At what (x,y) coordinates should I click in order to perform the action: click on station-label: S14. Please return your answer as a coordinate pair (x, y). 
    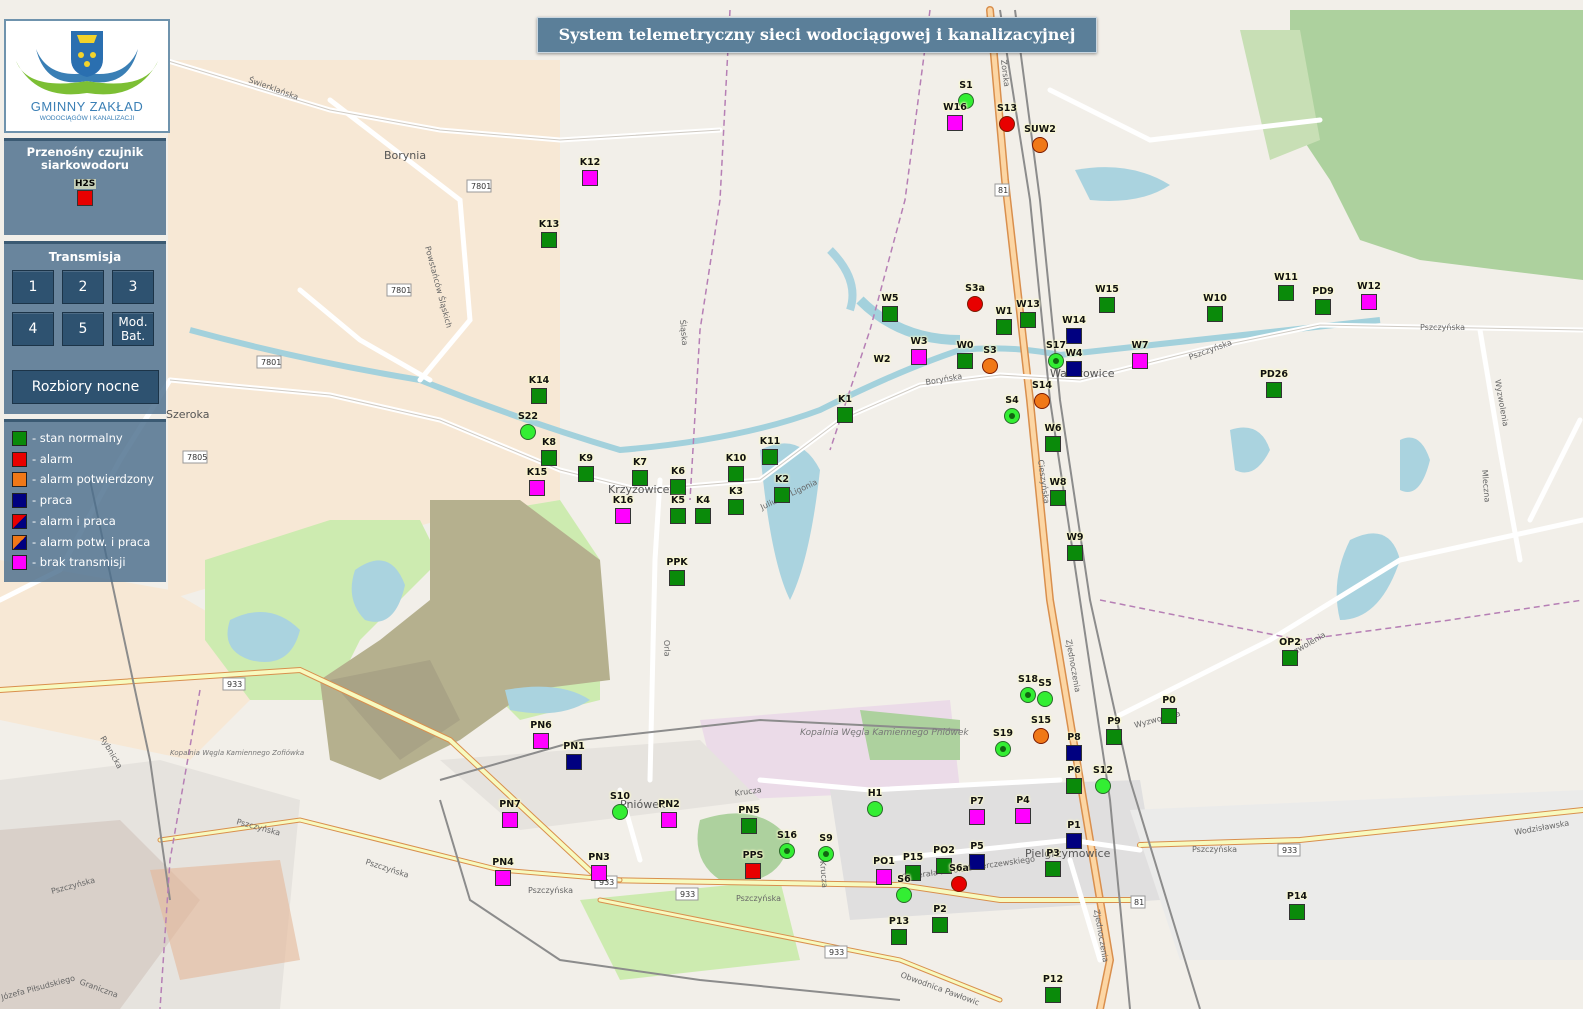
    Looking at the image, I should click on (1042, 385).